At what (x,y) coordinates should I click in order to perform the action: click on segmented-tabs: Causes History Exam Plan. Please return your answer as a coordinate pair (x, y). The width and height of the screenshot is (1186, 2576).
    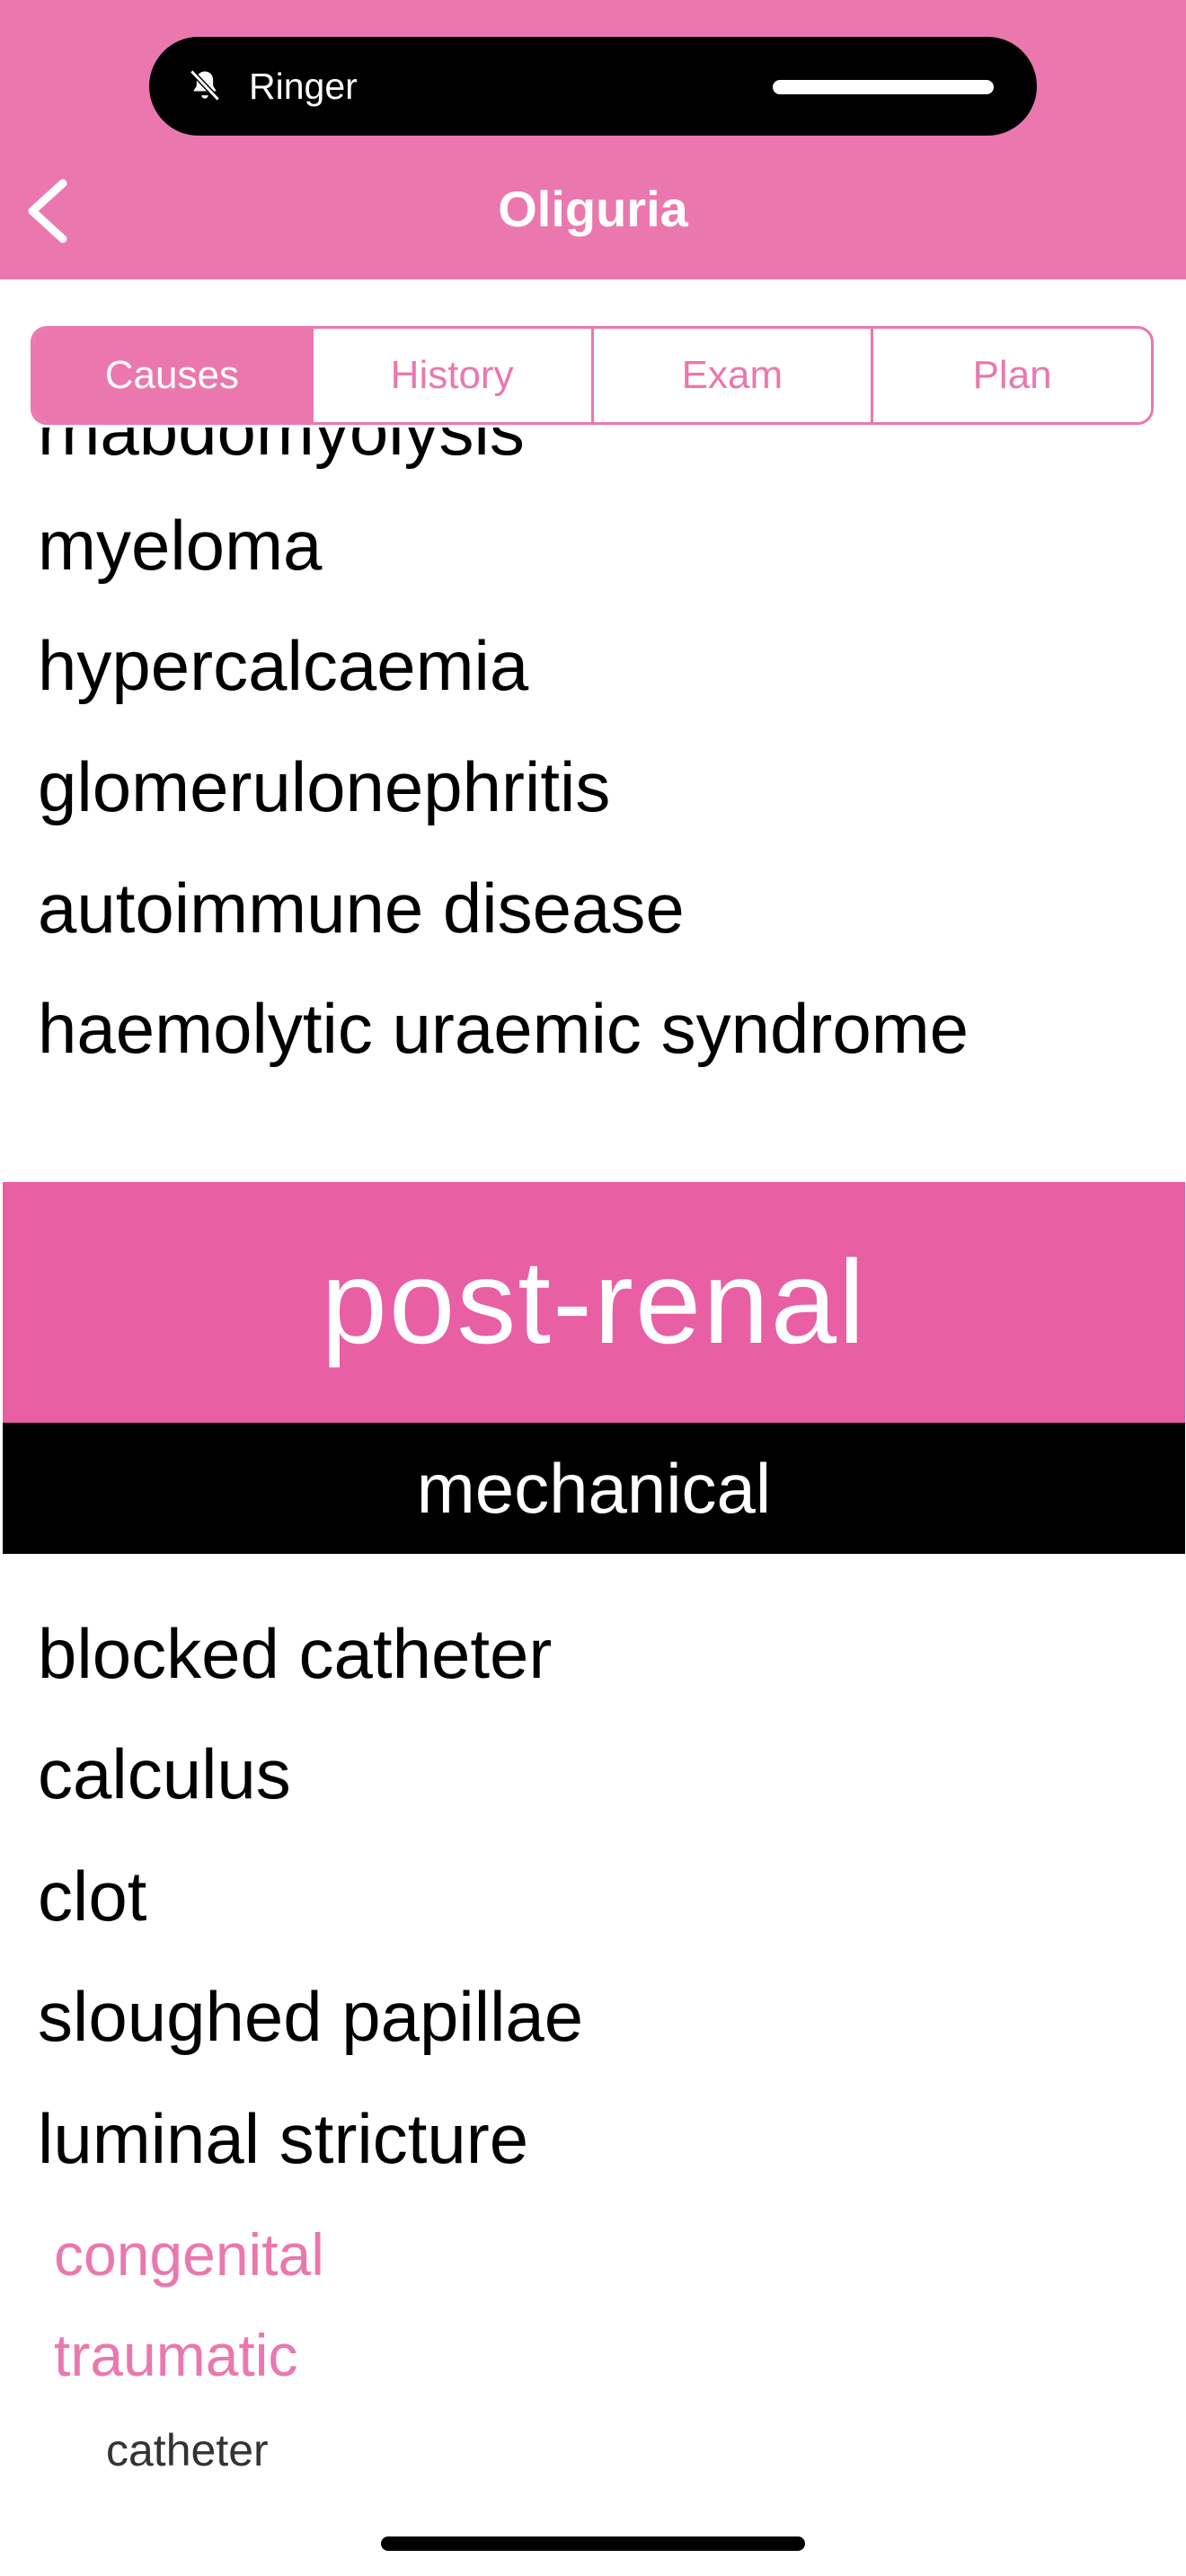
    Looking at the image, I should click on (592, 375).